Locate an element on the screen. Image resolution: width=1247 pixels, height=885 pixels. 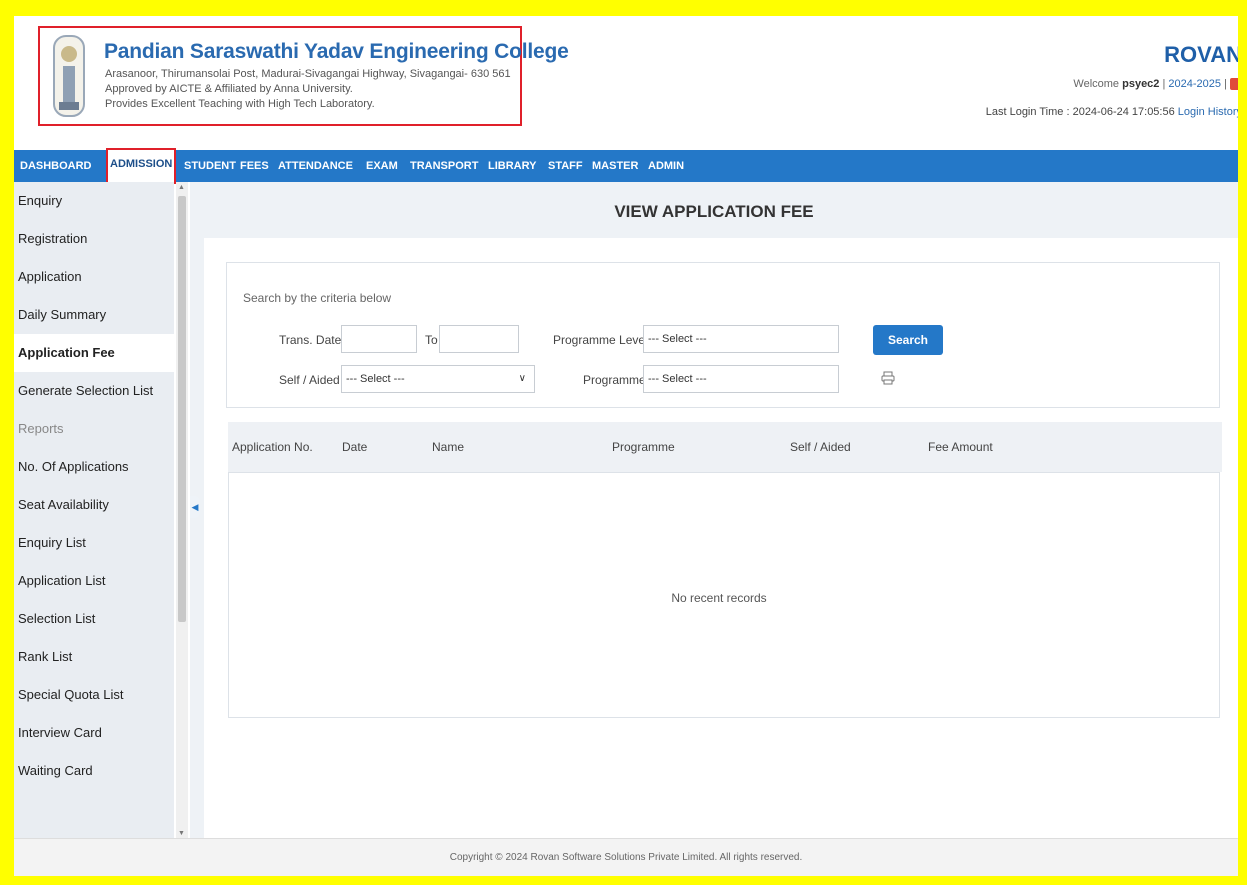
login-history-link: Login History is located at coordinates (1208, 112).